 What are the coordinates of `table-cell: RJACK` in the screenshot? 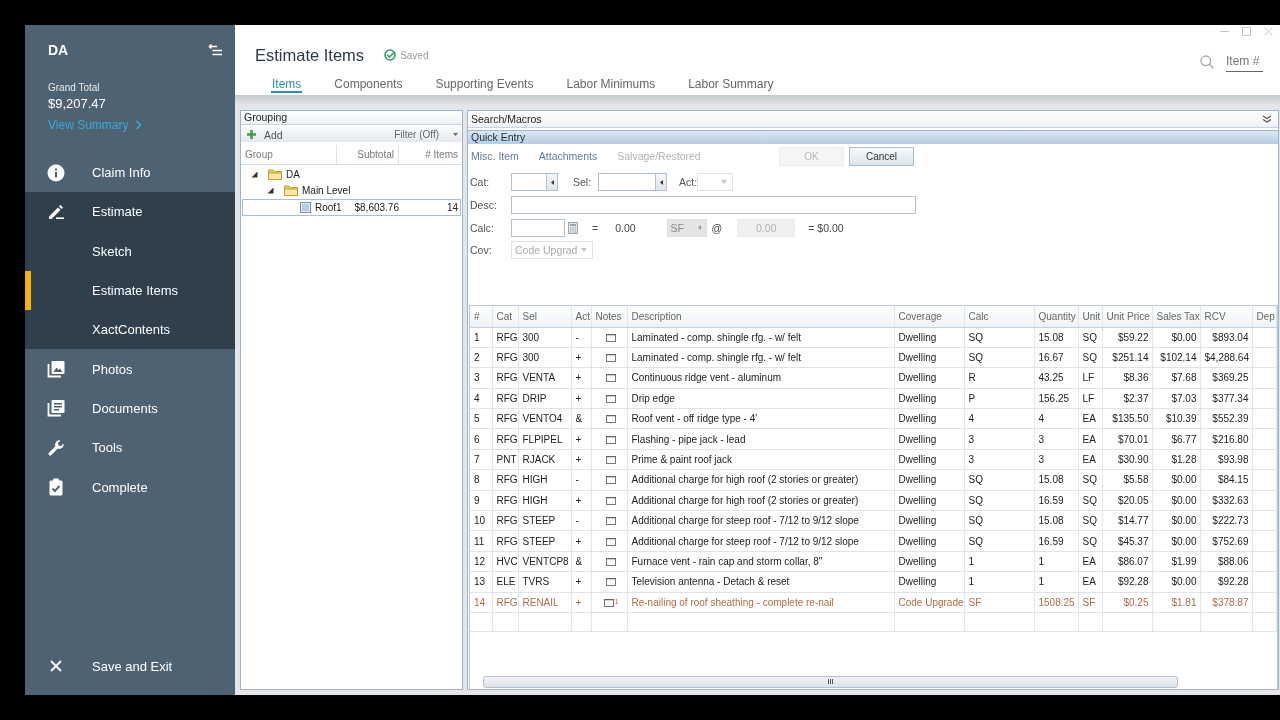 It's located at (544, 459).